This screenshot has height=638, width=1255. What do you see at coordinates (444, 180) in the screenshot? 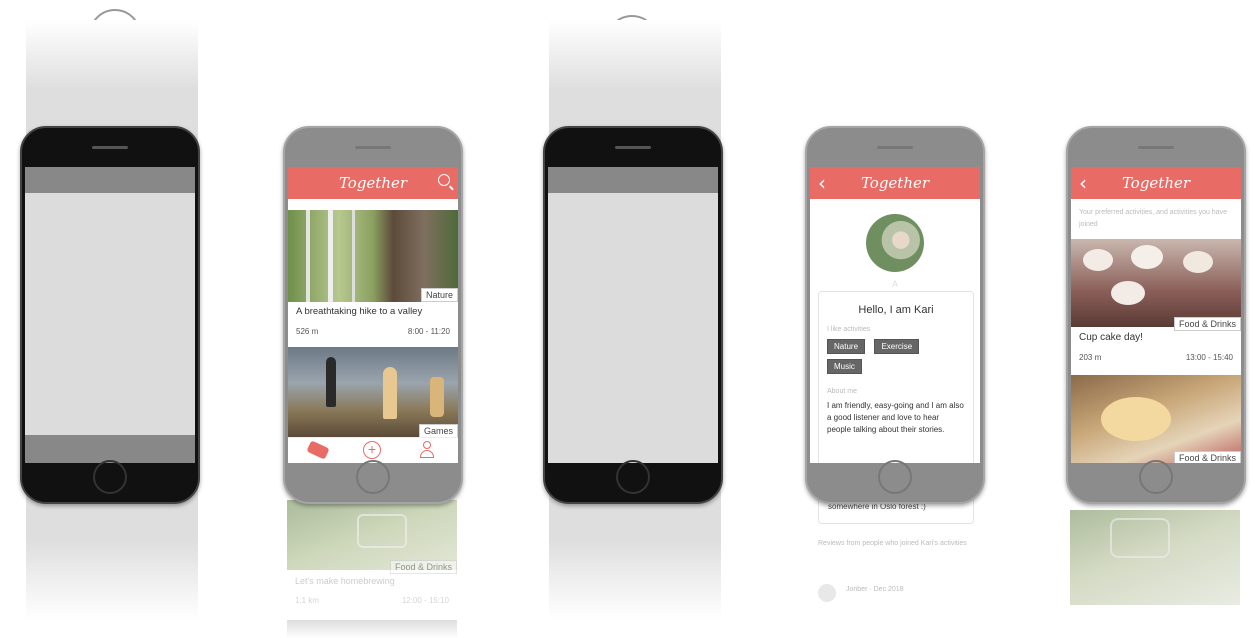
I see `search-icon` at bounding box center [444, 180].